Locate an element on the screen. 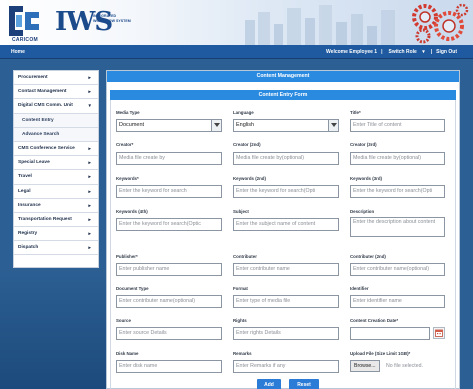  gears-icon is located at coordinates (440, 23).